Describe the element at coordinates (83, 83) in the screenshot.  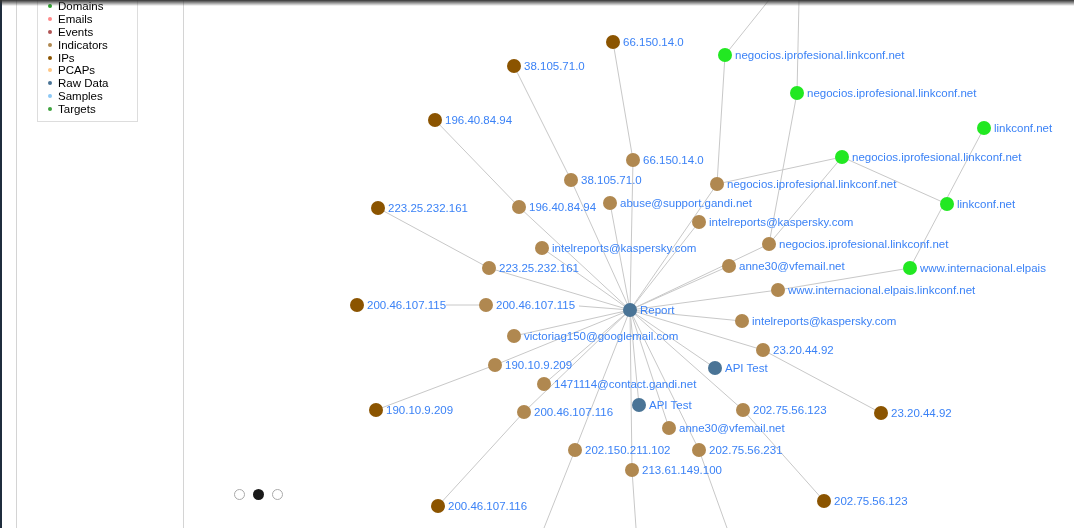
I see `legend-label: Raw Data` at that location.